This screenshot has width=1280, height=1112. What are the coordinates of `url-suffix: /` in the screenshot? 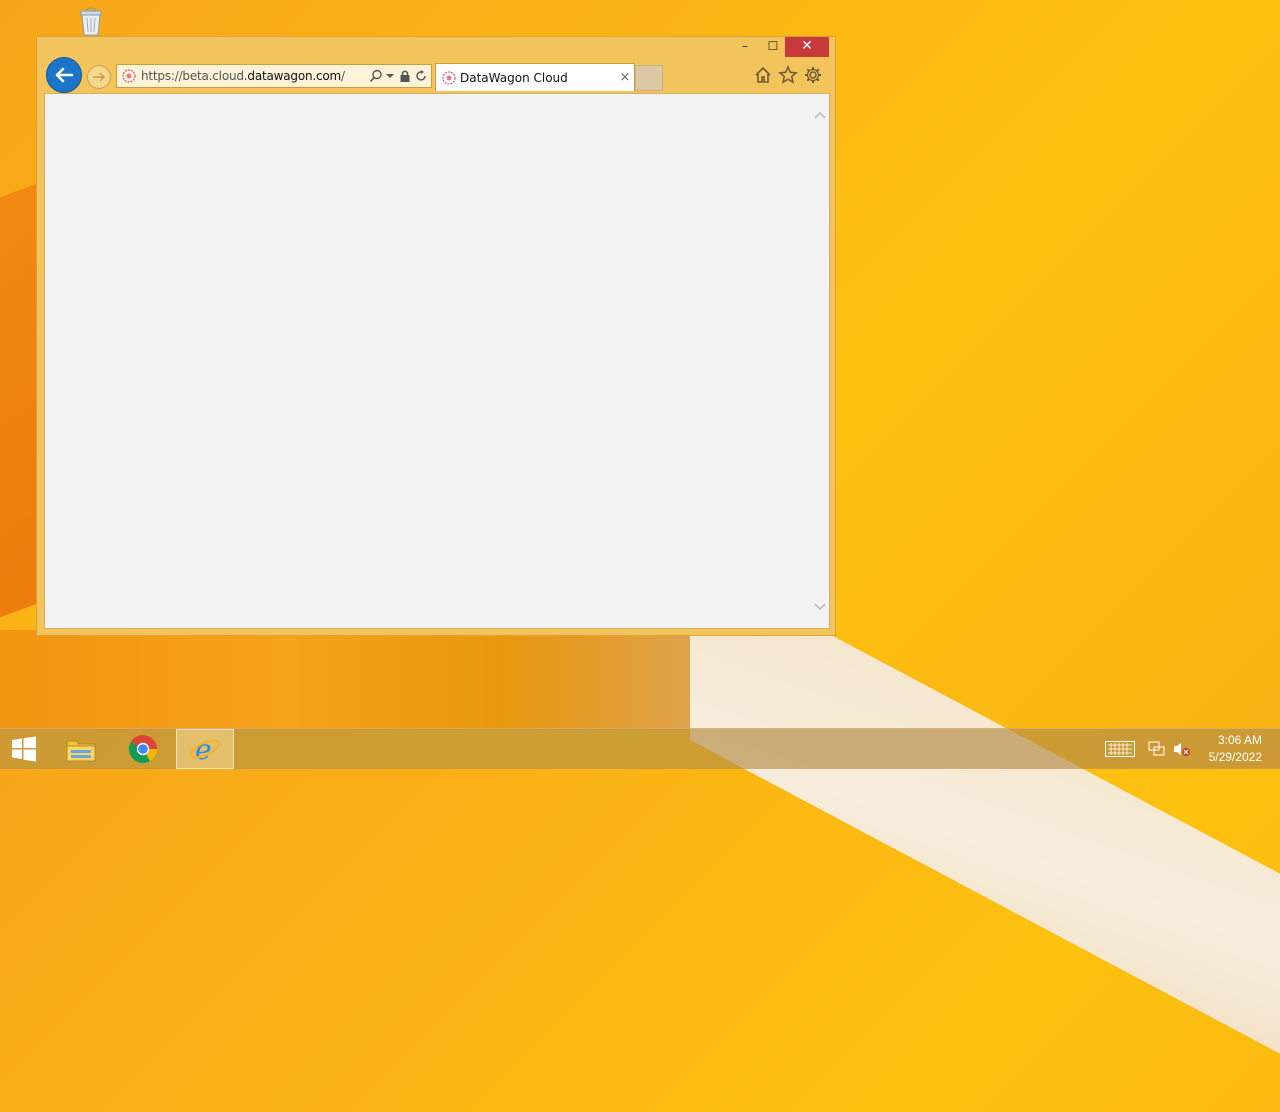 It's located at (343, 76).